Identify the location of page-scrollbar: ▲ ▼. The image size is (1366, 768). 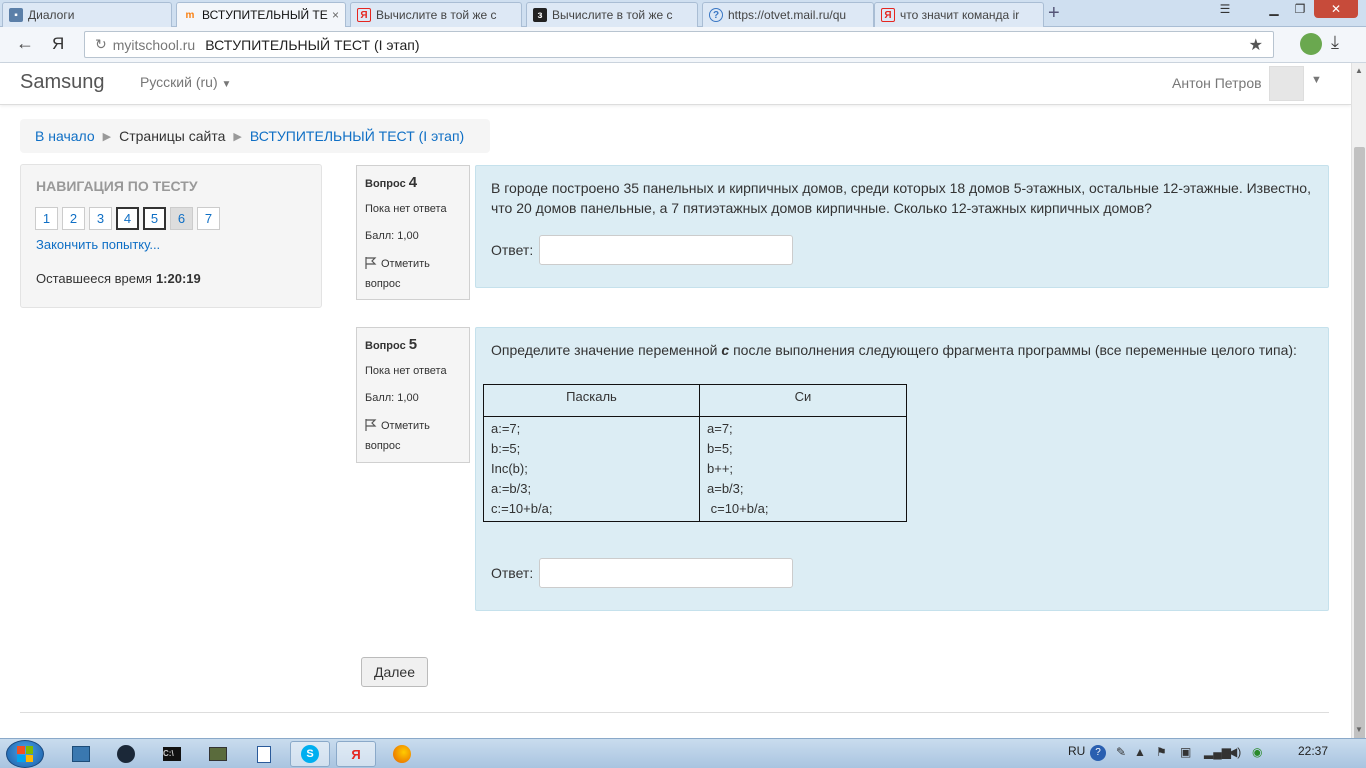
(1358, 403).